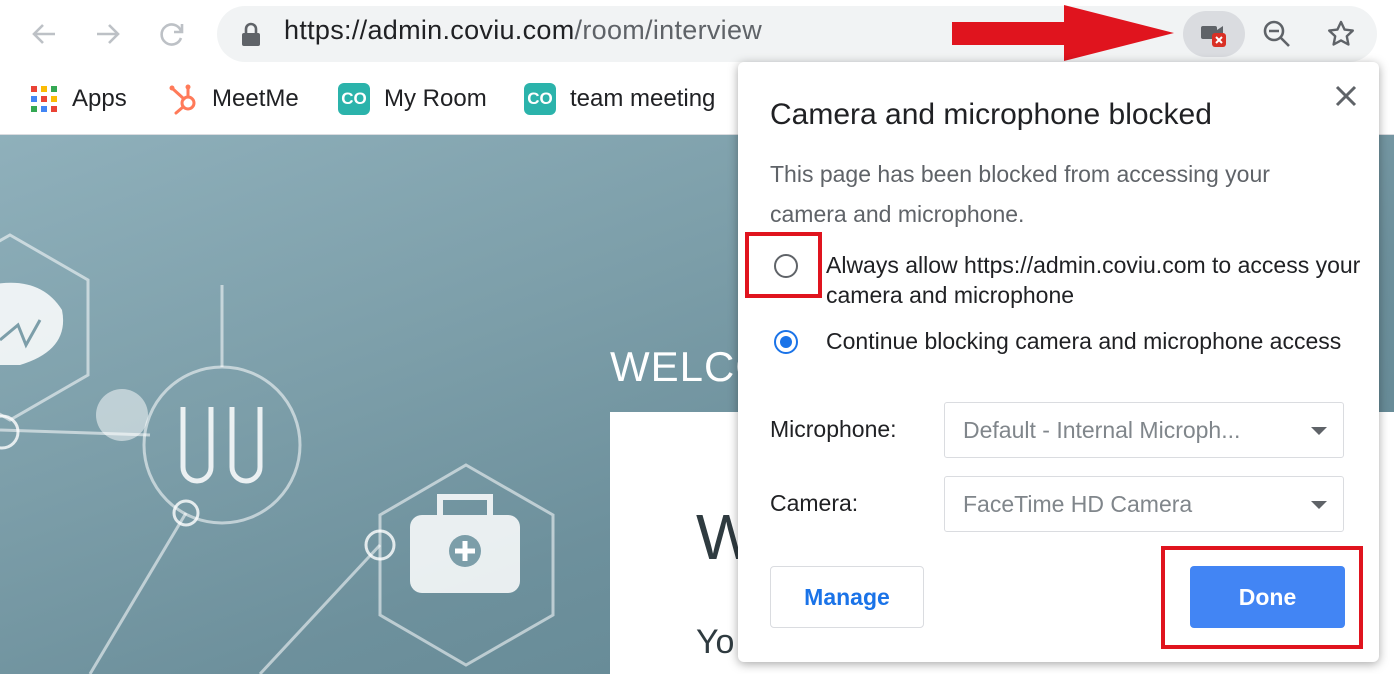 The width and height of the screenshot is (1394, 674). What do you see at coordinates (435, 98) in the screenshot?
I see `bookmark-label: My Room` at bounding box center [435, 98].